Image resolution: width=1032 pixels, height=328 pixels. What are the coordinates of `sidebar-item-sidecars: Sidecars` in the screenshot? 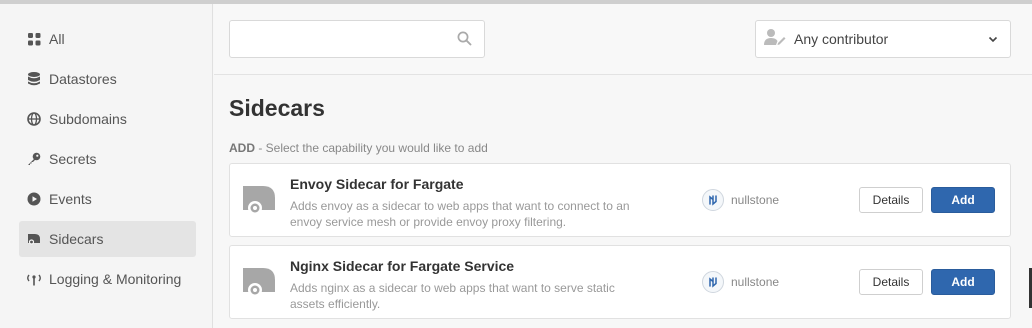 It's located at (107, 239).